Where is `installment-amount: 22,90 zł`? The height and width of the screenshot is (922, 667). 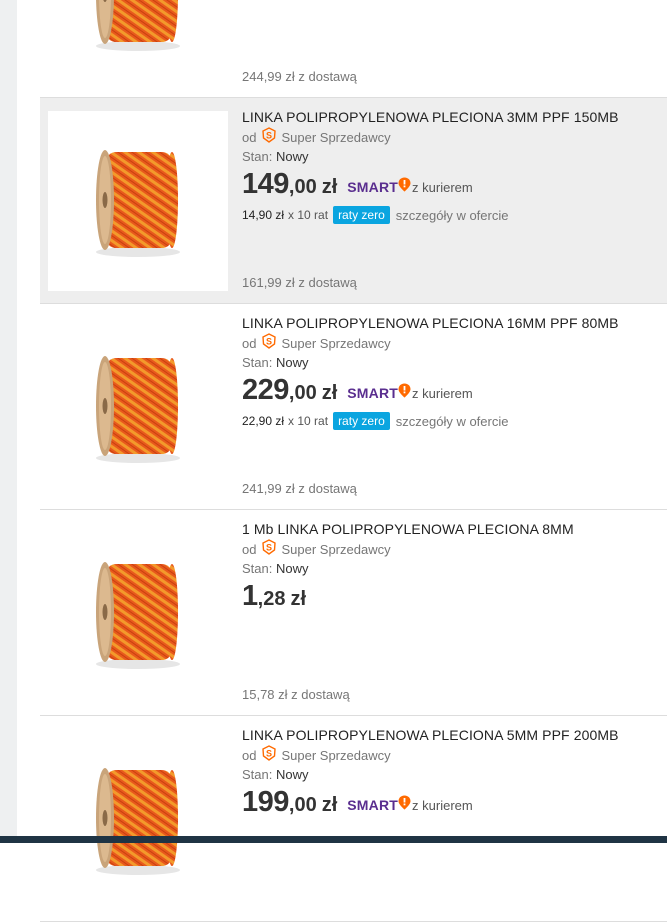
installment-amount: 22,90 zł is located at coordinates (263, 421).